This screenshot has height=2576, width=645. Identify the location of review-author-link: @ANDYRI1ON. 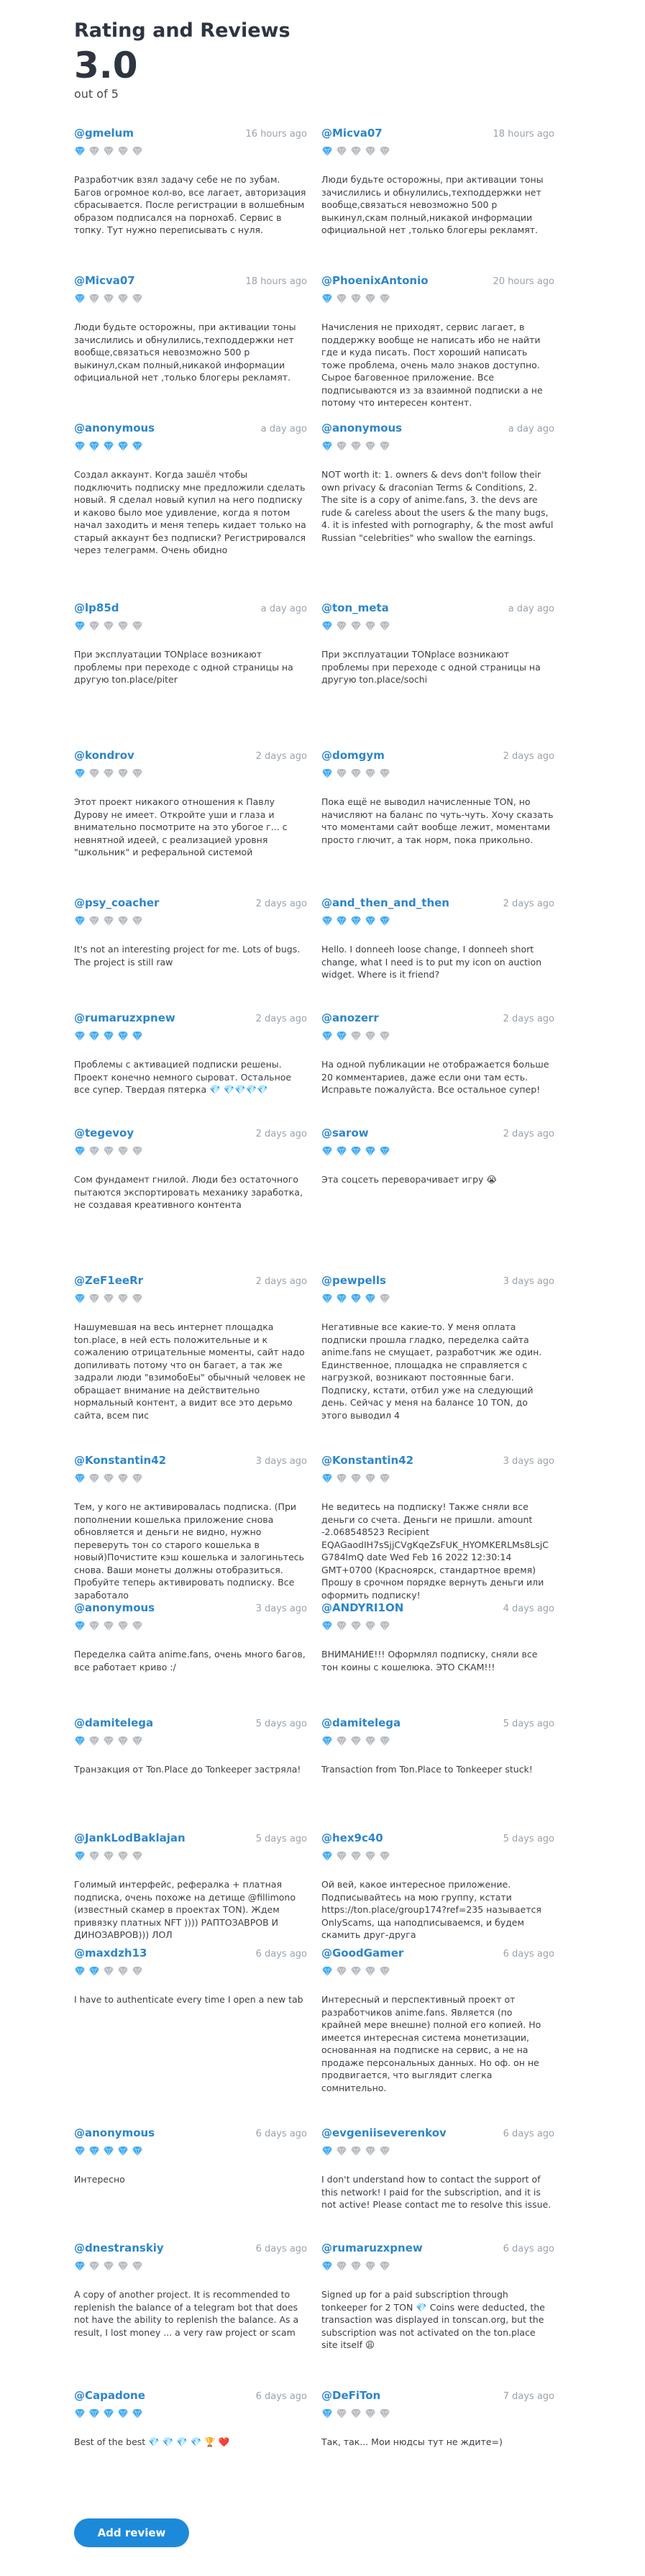
(362, 1608).